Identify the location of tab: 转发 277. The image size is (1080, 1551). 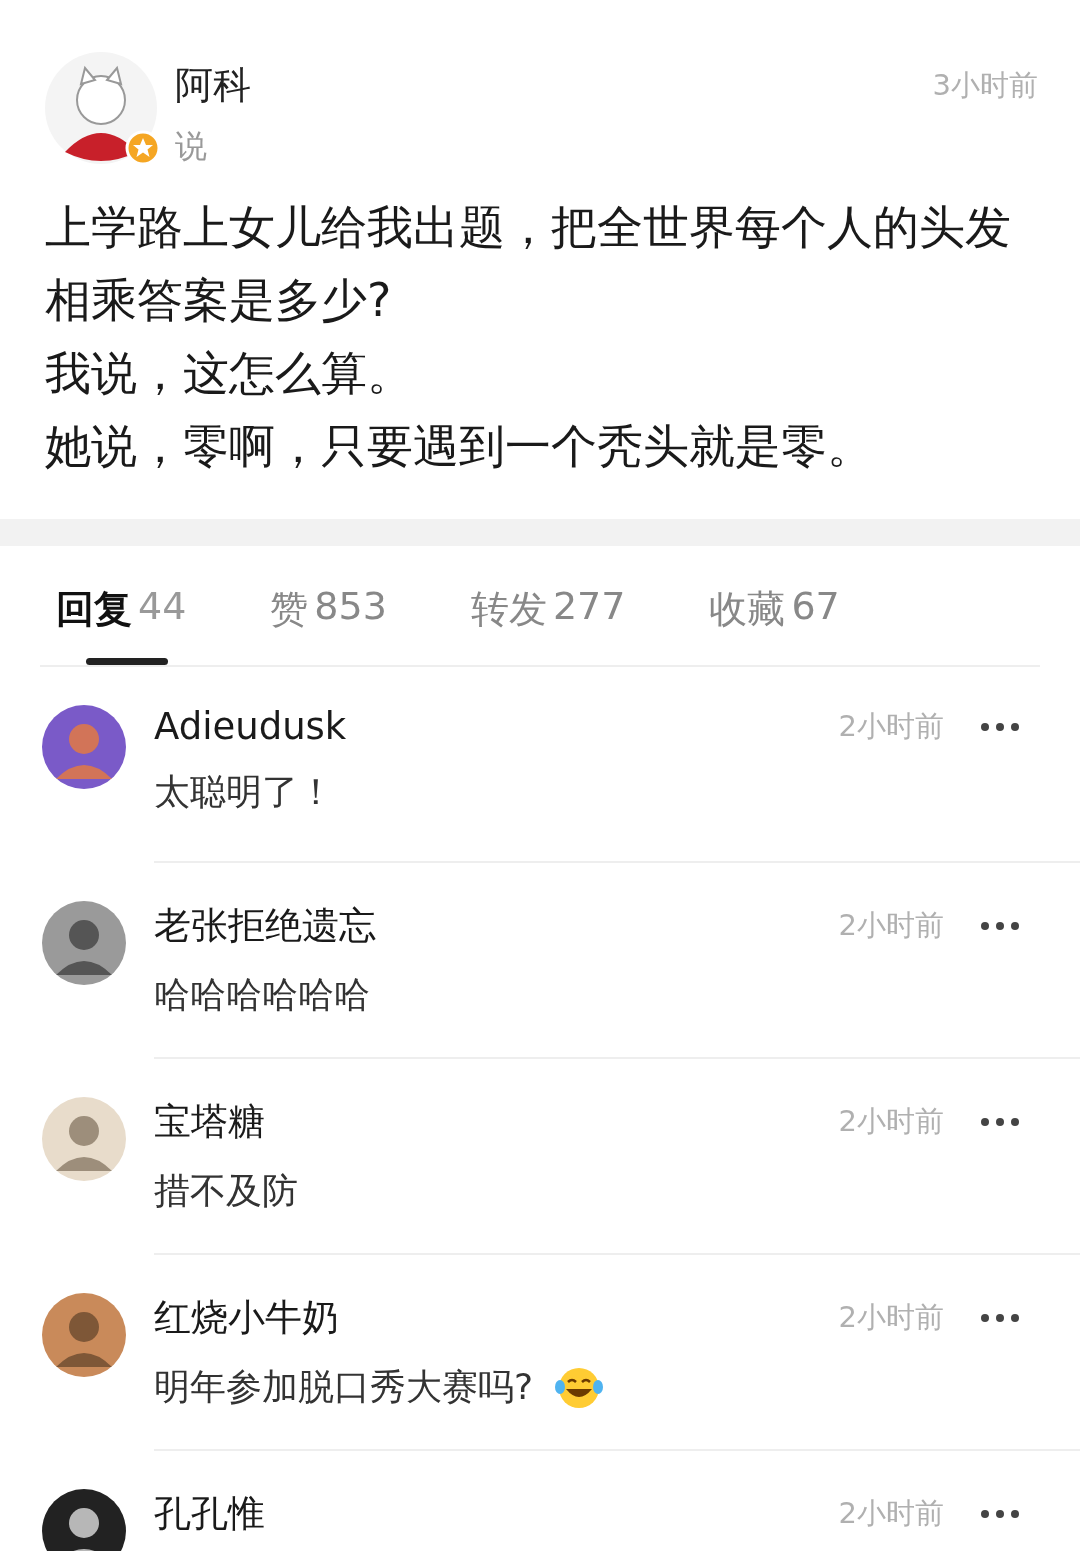
(548, 605).